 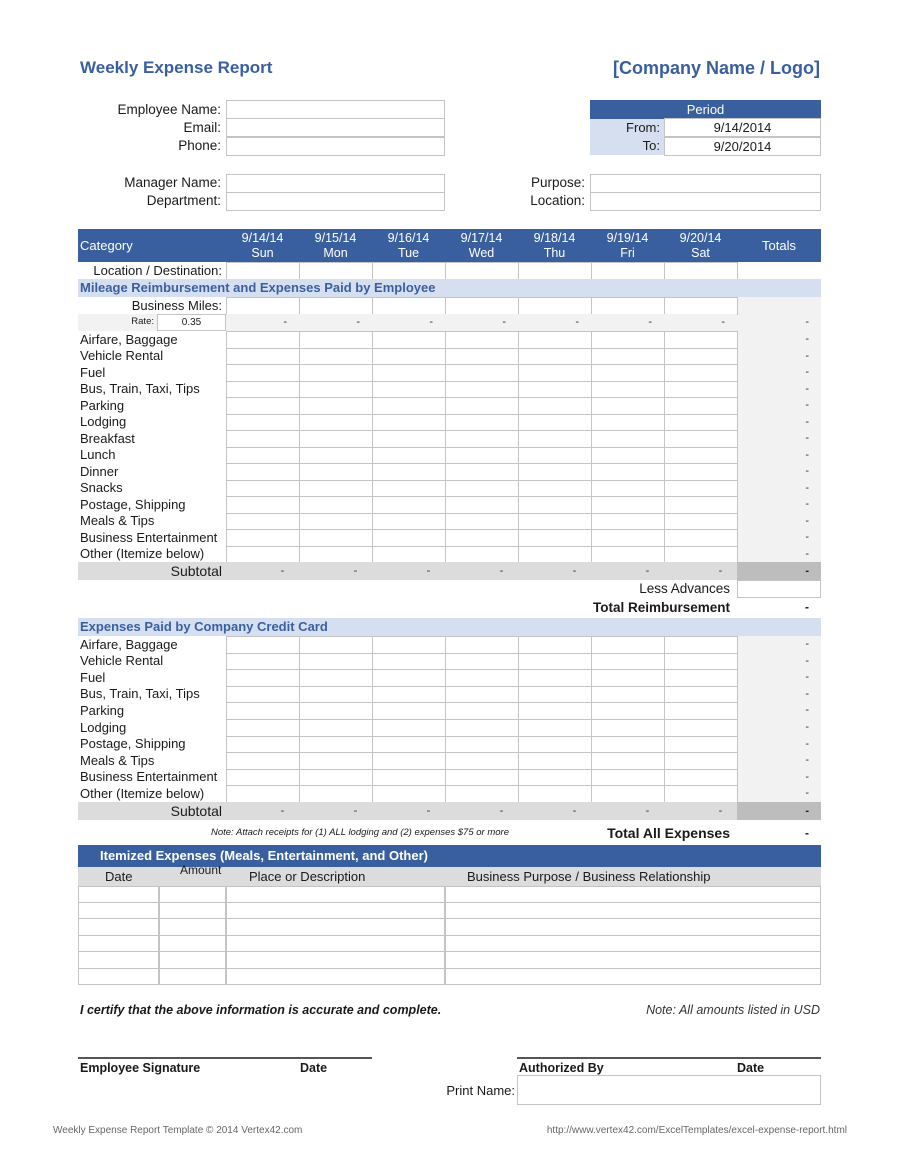 What do you see at coordinates (191, 322) in the screenshot?
I see `rate-field: 0.35` at bounding box center [191, 322].